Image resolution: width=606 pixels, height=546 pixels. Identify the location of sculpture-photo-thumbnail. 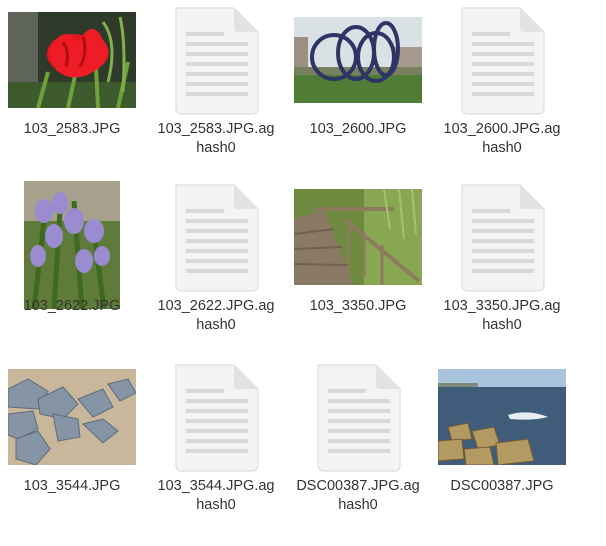
(358, 60).